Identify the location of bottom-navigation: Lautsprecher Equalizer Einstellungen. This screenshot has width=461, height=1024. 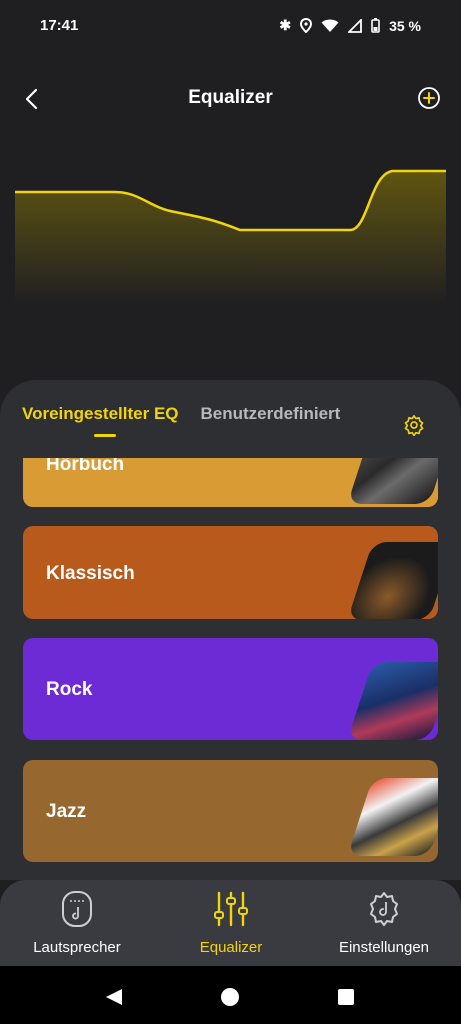
(230, 923).